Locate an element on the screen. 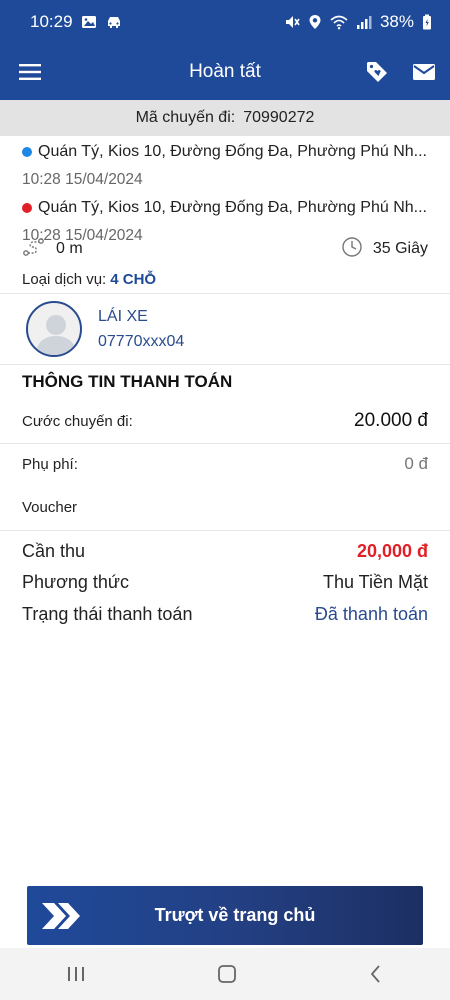 The image size is (450, 1000). payment-status-row: Trạng thái thanh toán Đã thanh toán is located at coordinates (225, 614).